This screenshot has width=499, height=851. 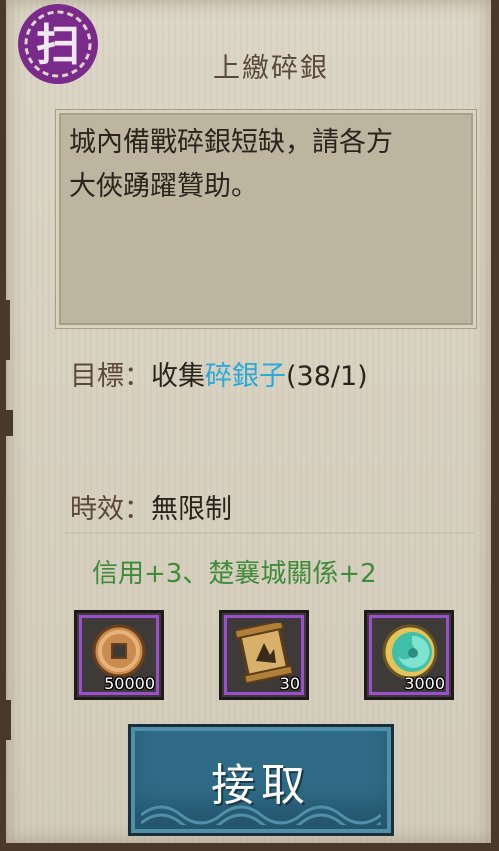 I want to click on reward-slot-scroll: 30, so click(x=264, y=655).